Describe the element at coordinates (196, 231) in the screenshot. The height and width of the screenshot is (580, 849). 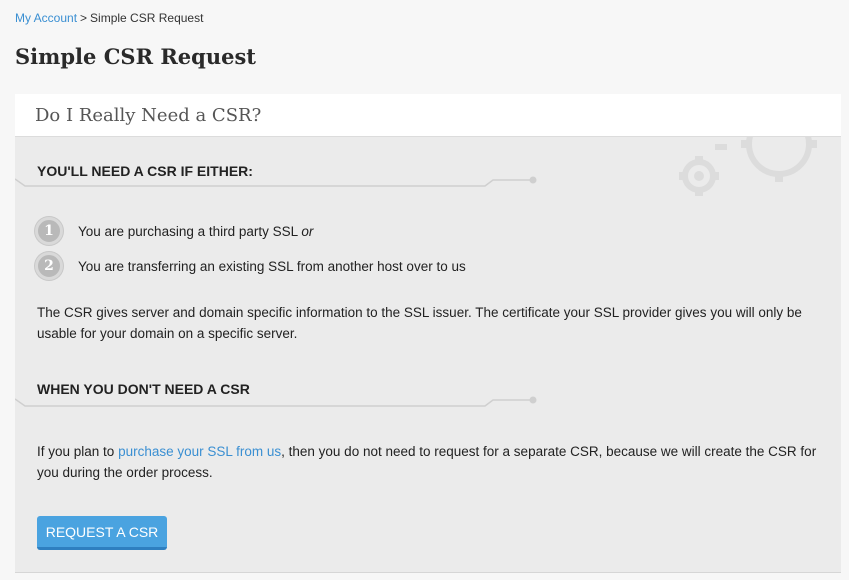
I see `step-text-1: You are purchasing a third party SSL or` at that location.